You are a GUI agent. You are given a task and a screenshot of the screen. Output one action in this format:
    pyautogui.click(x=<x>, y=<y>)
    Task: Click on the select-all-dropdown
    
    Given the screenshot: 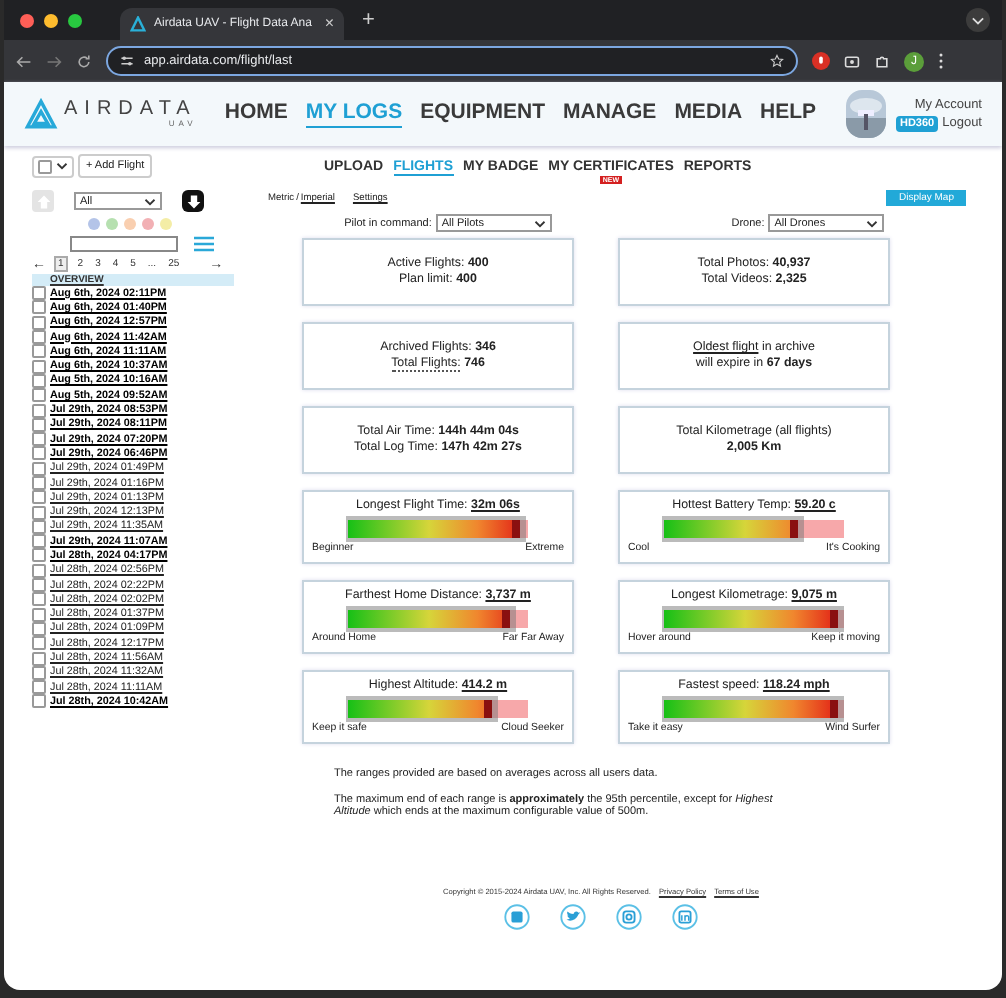 What is the action you would take?
    pyautogui.click(x=53, y=166)
    